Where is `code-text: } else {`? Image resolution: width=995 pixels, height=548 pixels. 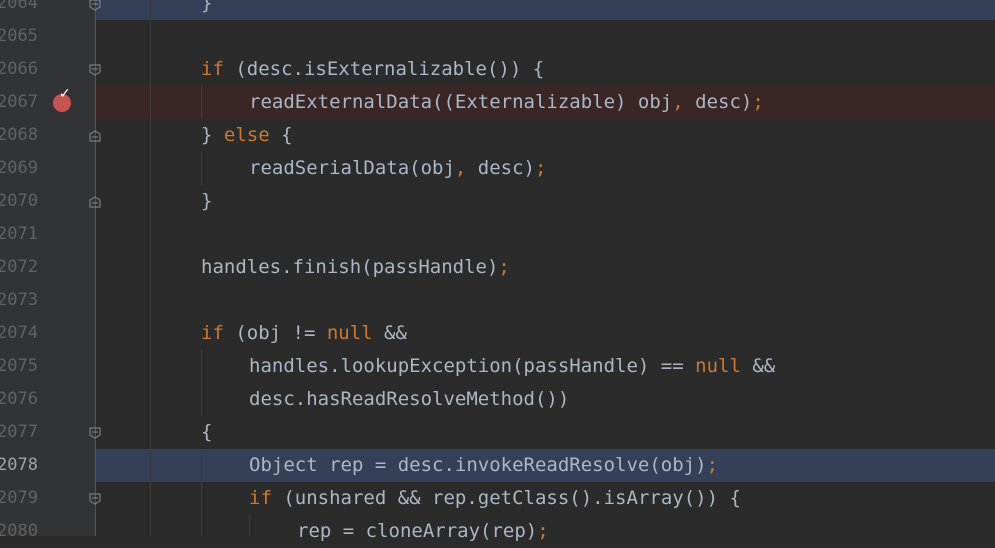
code-text: } else { is located at coordinates (247, 135).